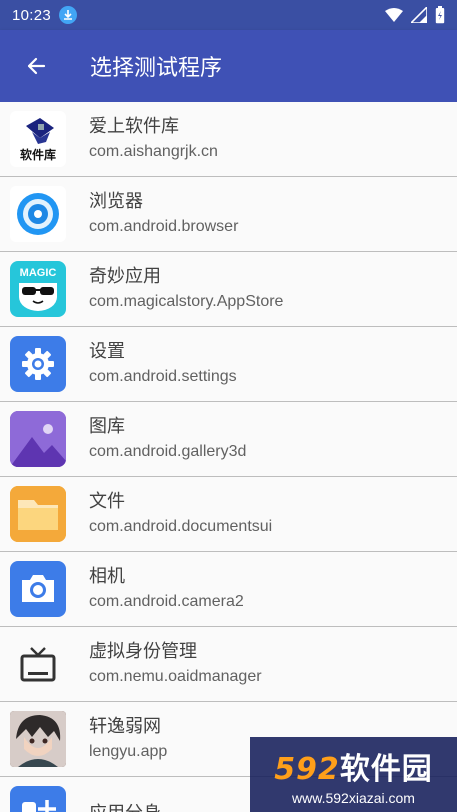  What do you see at coordinates (181, 526) in the screenshot?
I see `app-package: com.android.documentsui` at bounding box center [181, 526].